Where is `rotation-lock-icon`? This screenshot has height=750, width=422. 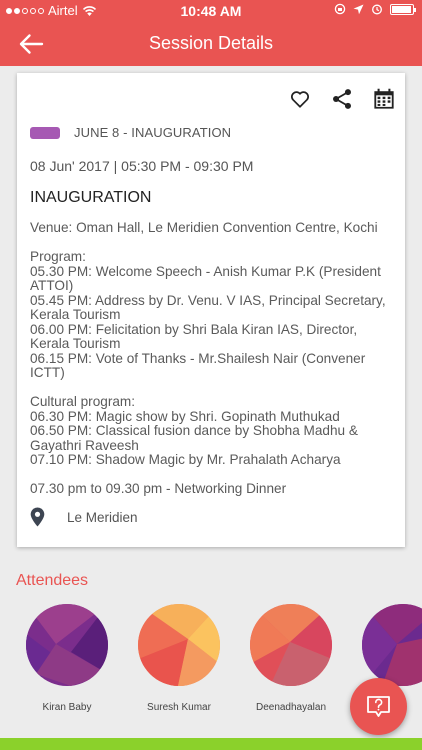
rotation-lock-icon is located at coordinates (340, 9).